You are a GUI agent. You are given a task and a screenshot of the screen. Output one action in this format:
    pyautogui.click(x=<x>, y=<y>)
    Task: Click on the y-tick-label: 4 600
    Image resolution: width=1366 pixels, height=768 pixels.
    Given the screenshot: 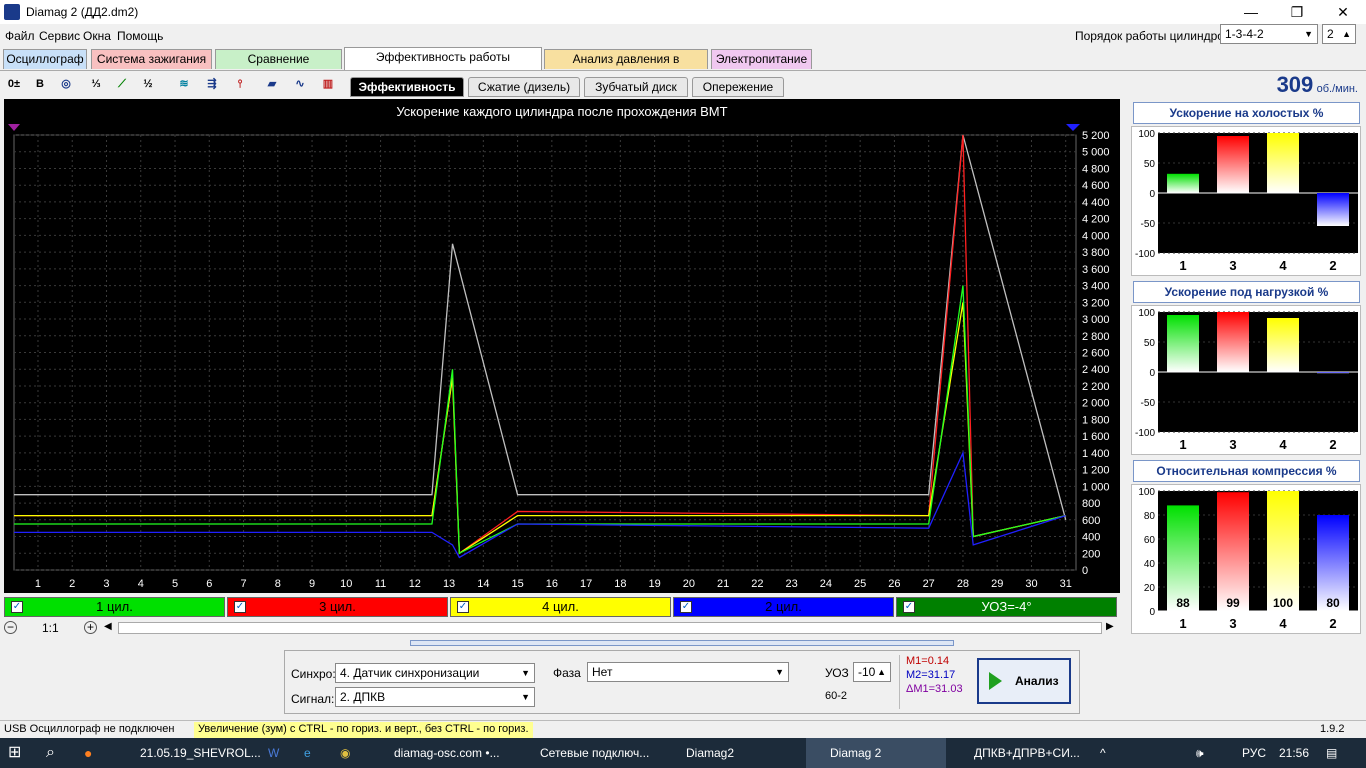 What is the action you would take?
    pyautogui.click(x=1096, y=186)
    